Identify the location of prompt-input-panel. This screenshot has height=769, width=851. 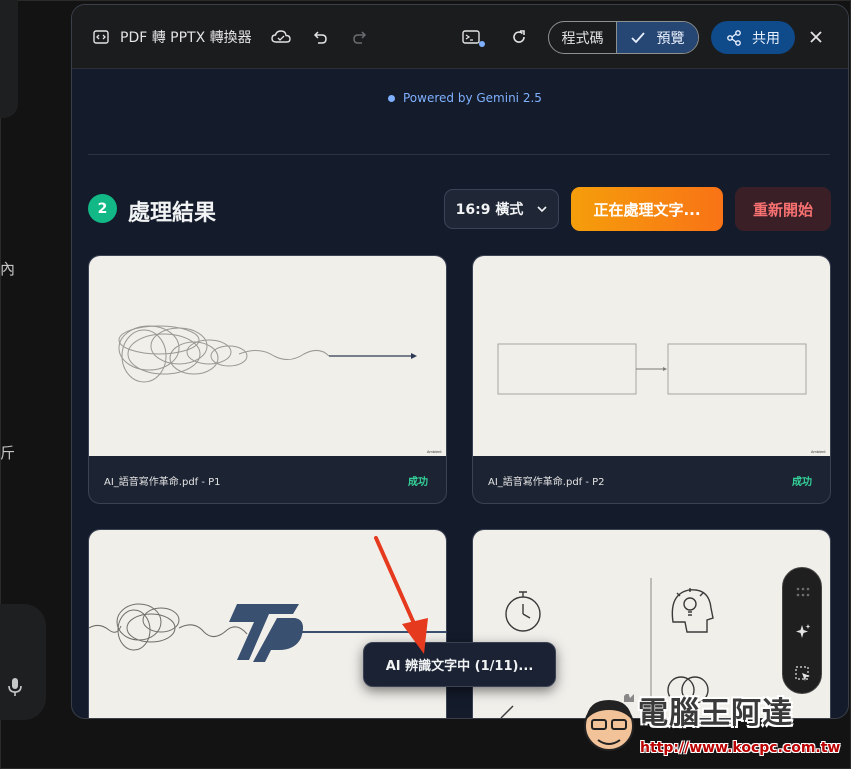
(23, 662).